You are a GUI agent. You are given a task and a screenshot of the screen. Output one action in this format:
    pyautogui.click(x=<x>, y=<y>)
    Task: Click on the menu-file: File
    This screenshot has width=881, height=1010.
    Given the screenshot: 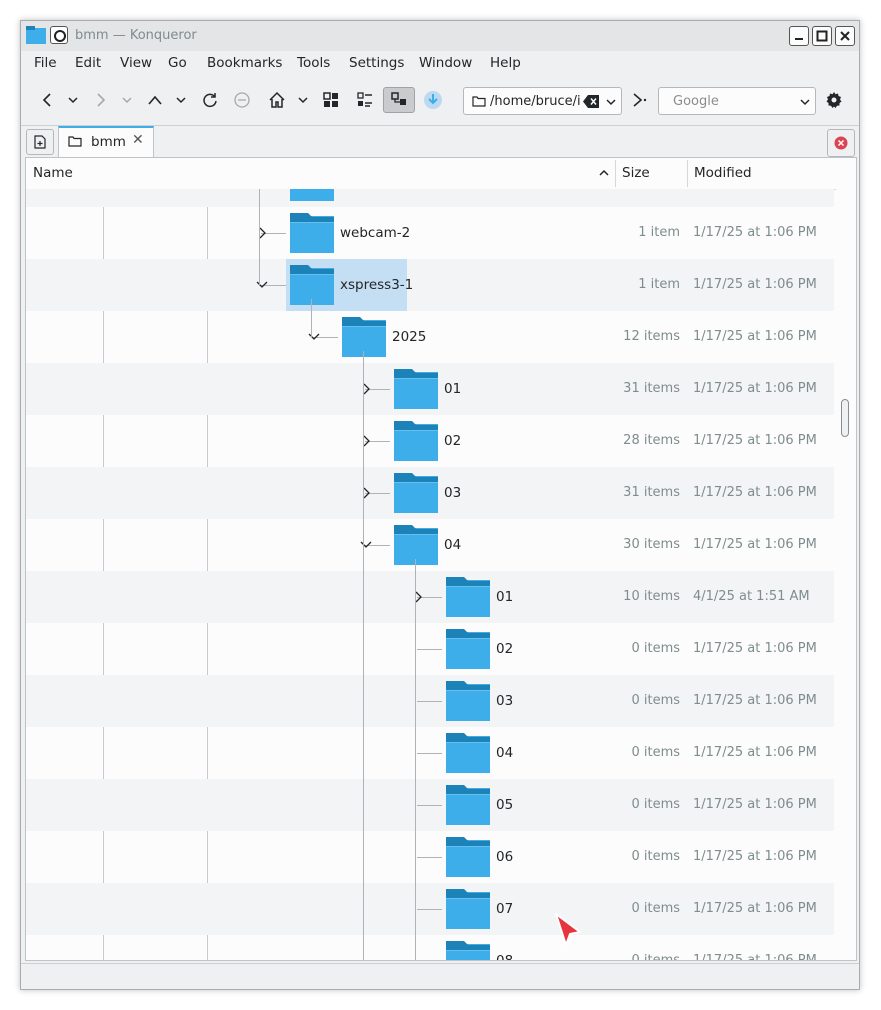 What is the action you would take?
    pyautogui.click(x=45, y=63)
    